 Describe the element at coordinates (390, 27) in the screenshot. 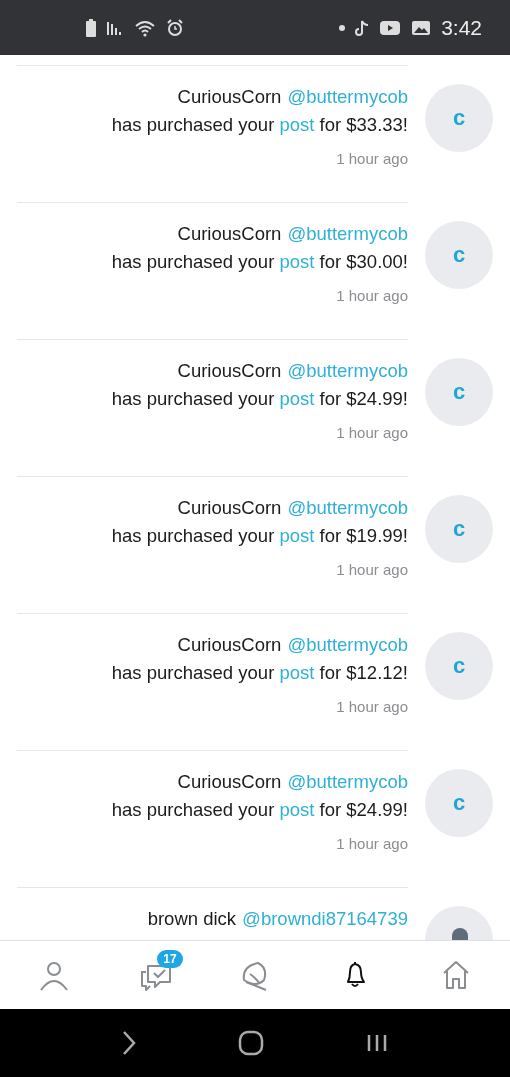

I see `video-icon` at that location.